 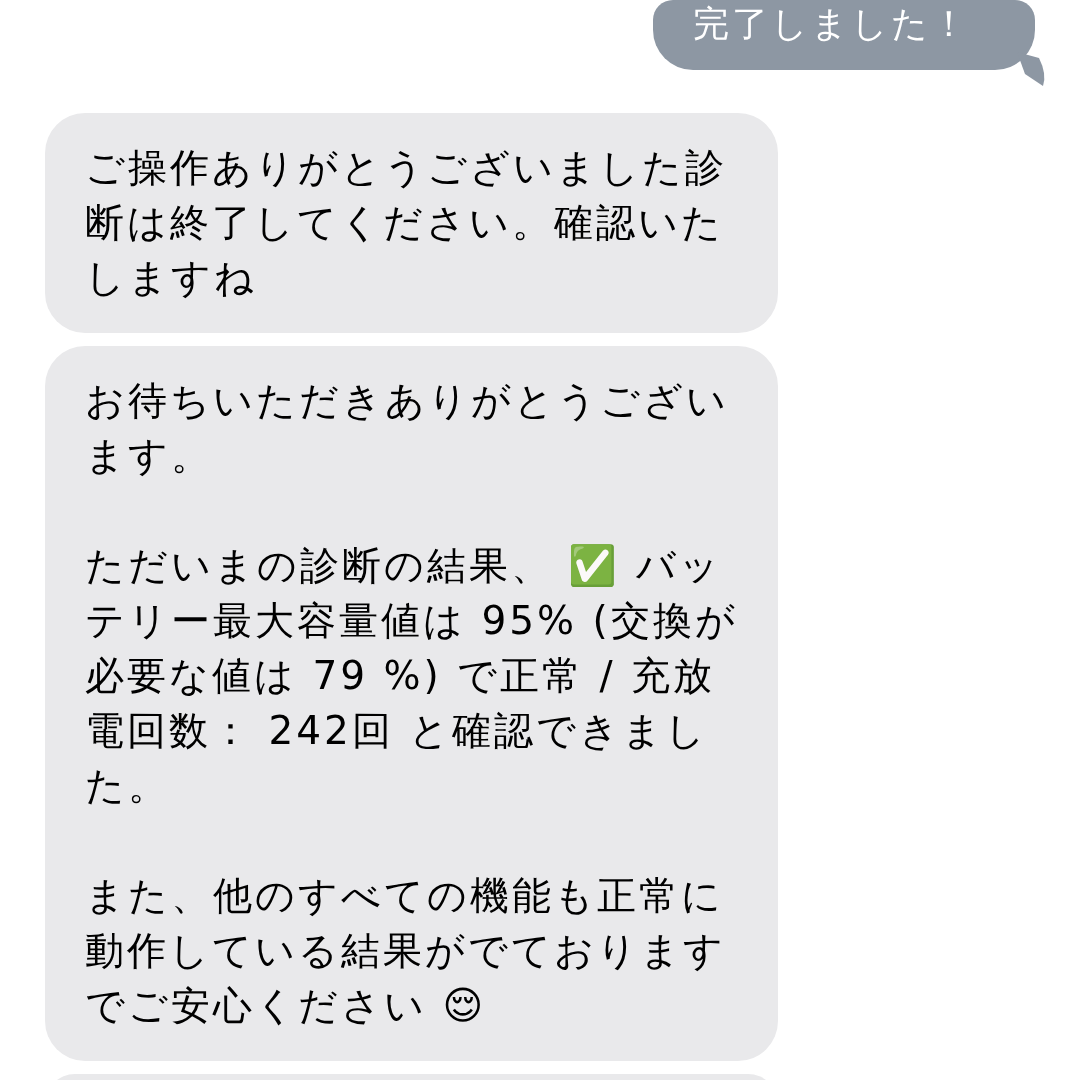 I want to click on message-text: 完了しました！, so click(x=832, y=24).